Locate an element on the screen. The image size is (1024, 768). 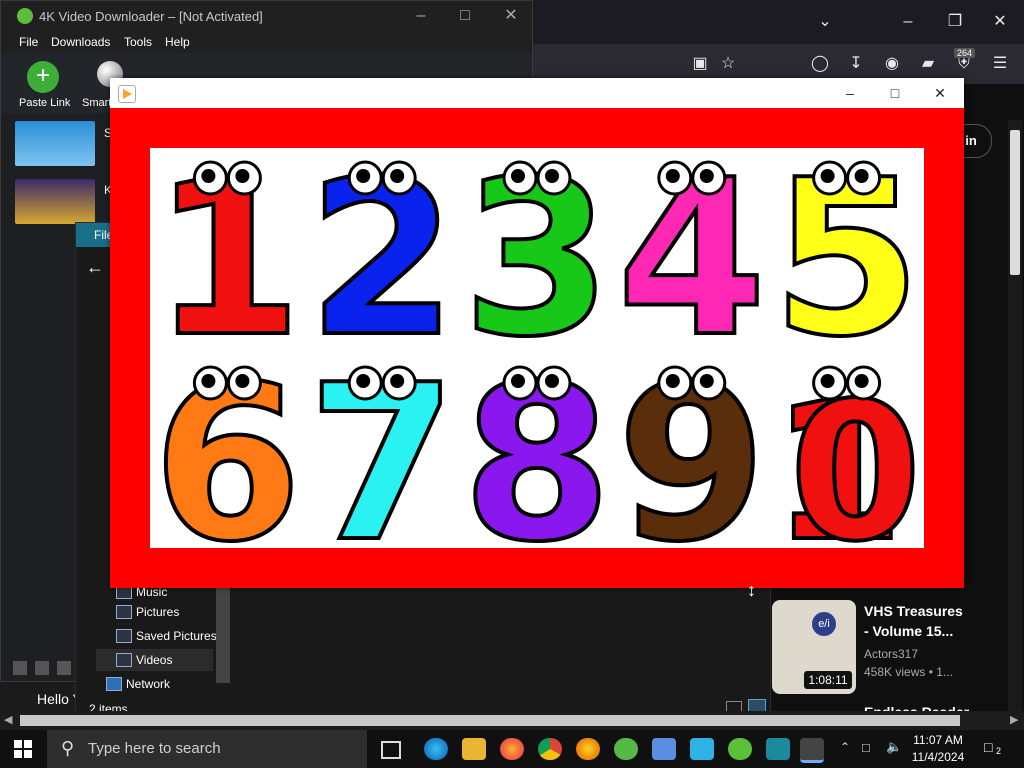
menu-icon: ☰ is located at coordinates (1000, 64).